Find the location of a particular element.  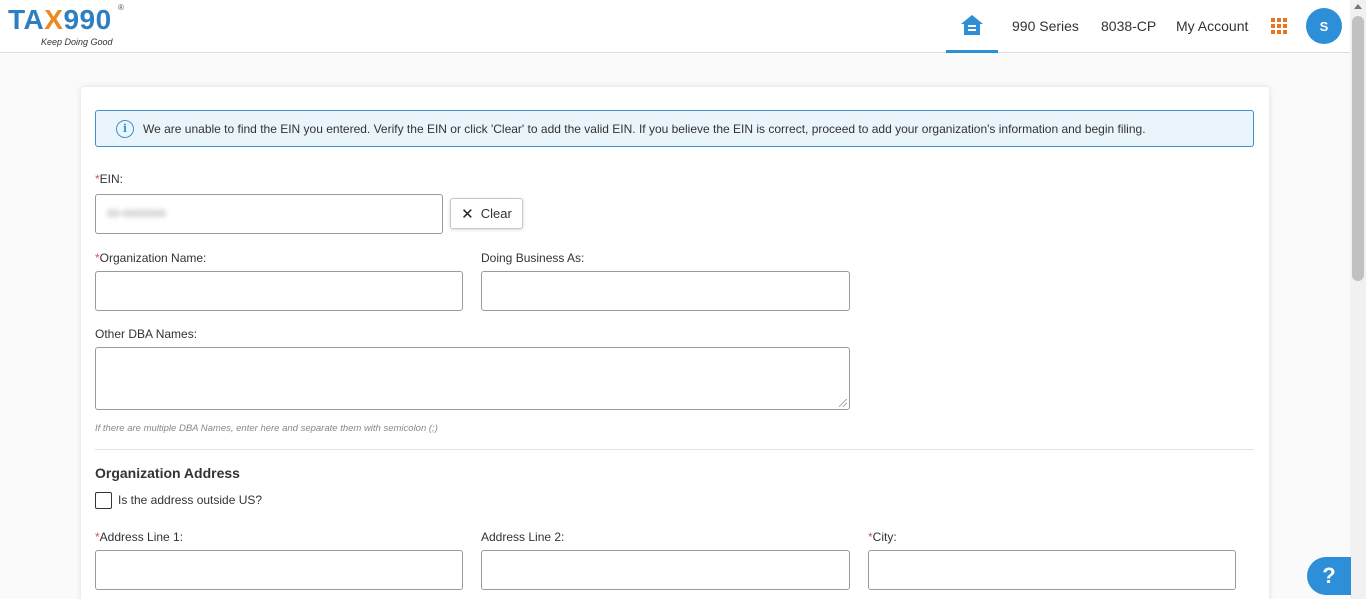

address-line2-input is located at coordinates (665, 570).